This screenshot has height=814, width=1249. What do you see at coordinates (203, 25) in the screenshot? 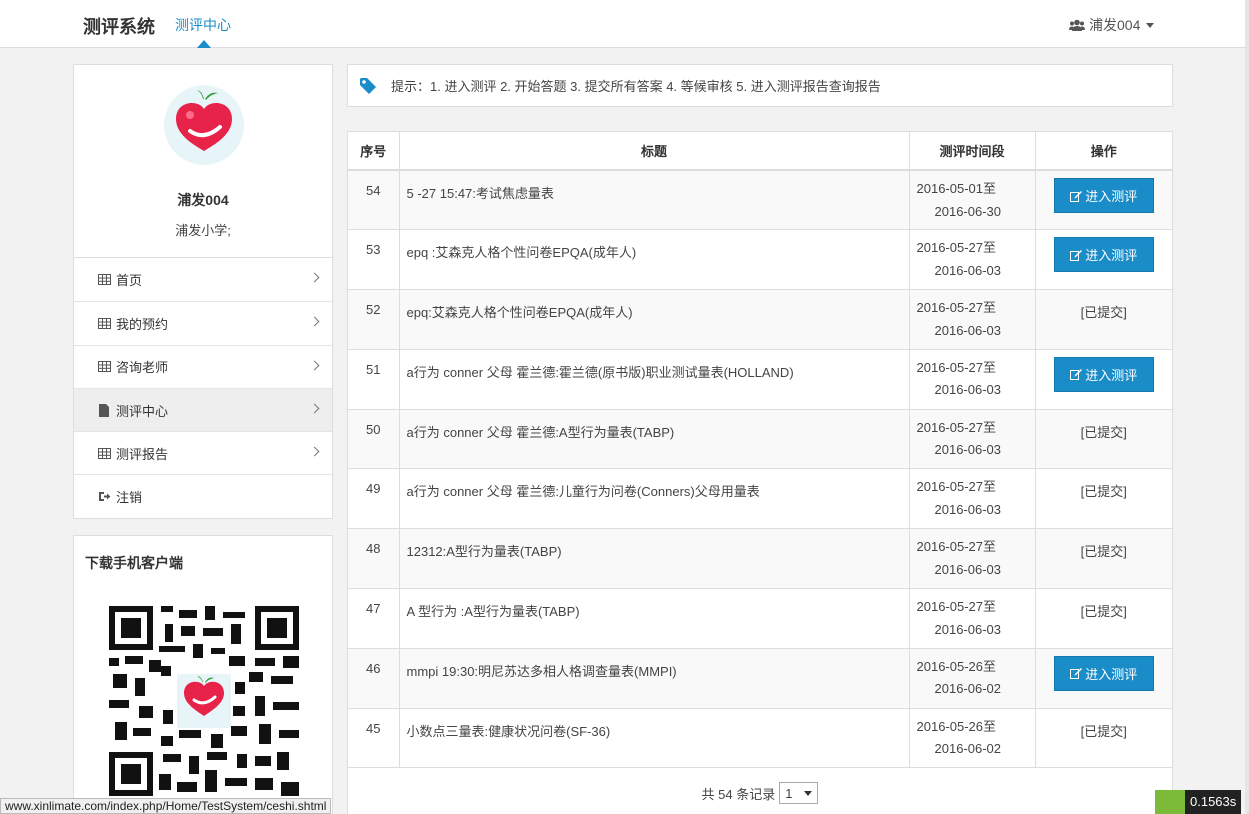
I see `nav-link-test-center: 测评中心` at bounding box center [203, 25].